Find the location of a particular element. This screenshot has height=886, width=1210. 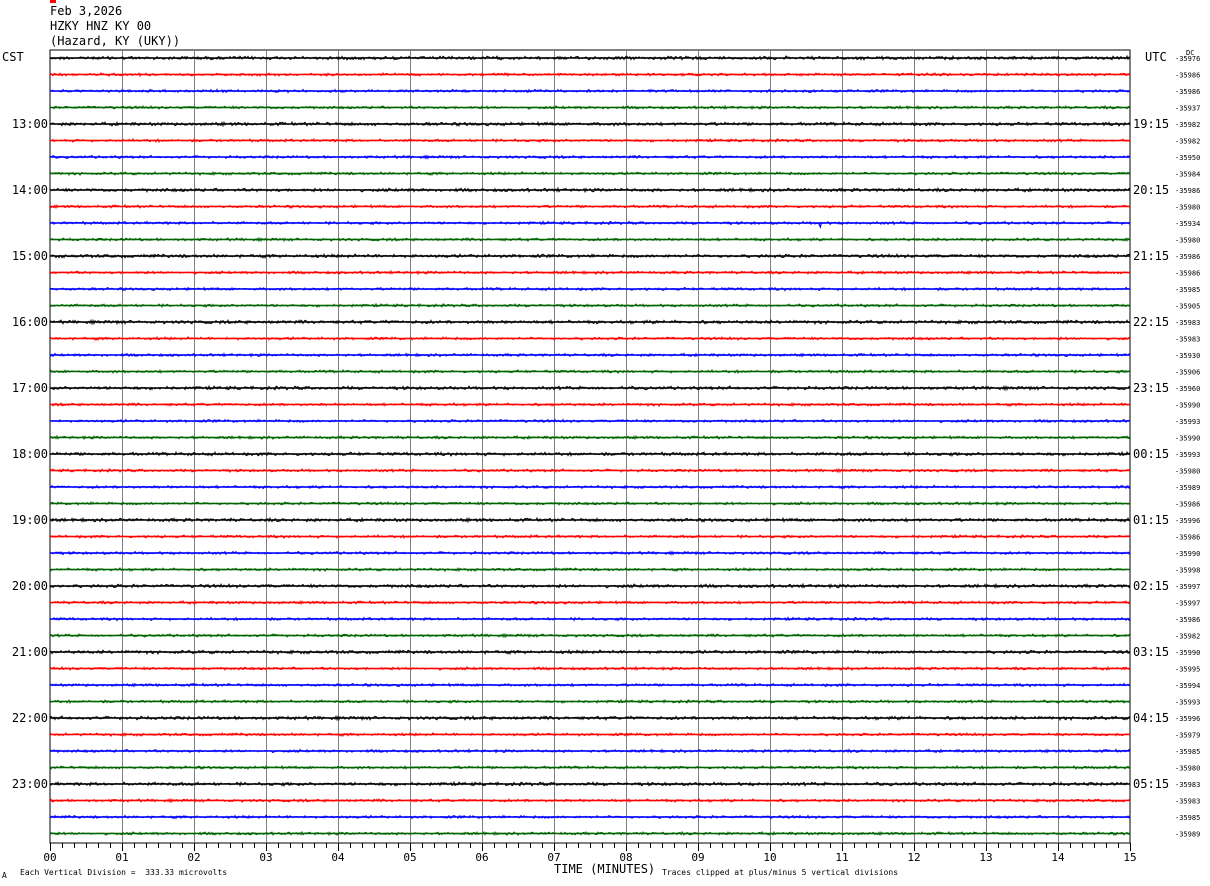

cst-hour-label: 18:00 is located at coordinates (30, 454).